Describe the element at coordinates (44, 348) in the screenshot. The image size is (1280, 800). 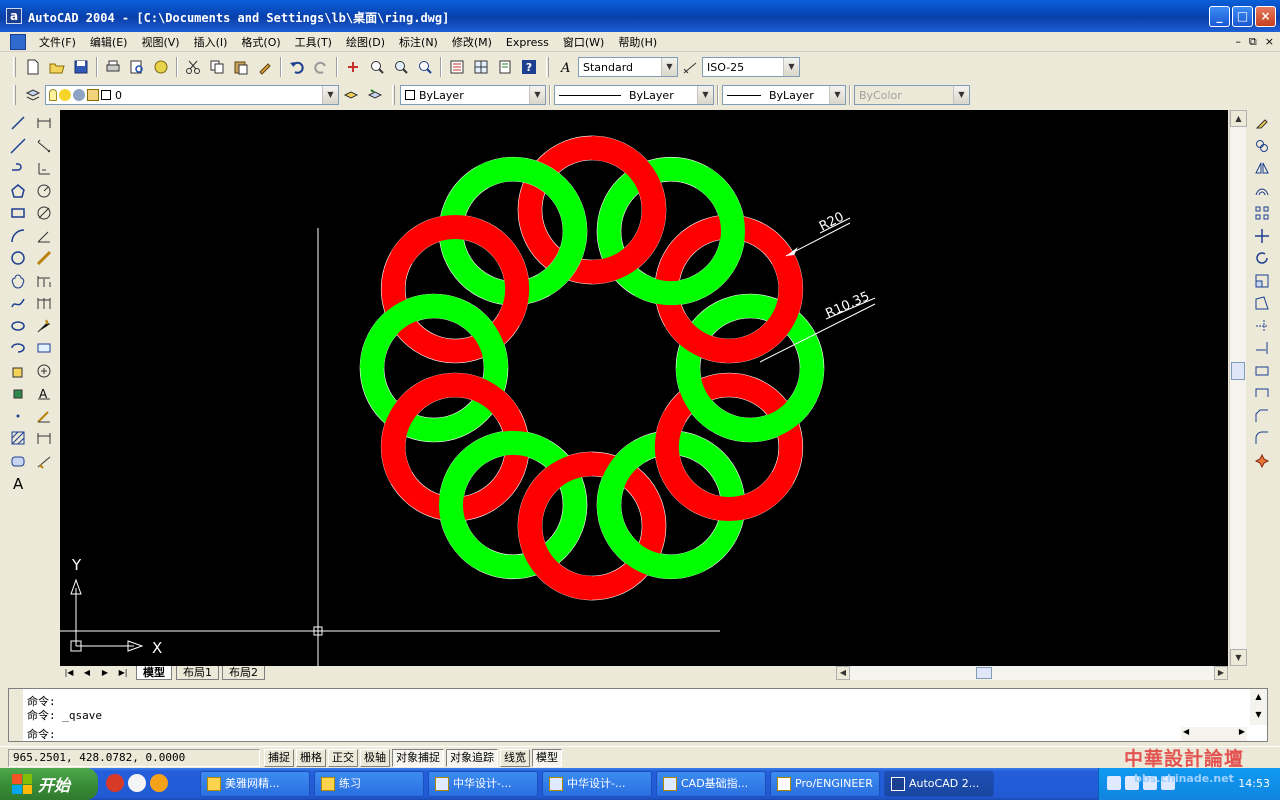
I see `tolerance-icon` at that location.